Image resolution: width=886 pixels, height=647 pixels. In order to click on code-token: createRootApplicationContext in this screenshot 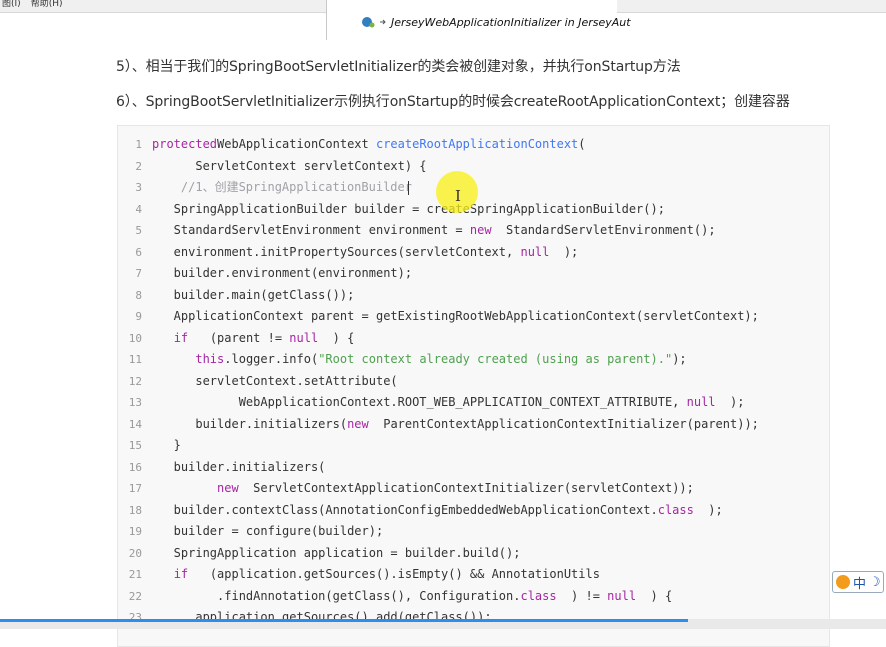, I will do `click(477, 144)`.